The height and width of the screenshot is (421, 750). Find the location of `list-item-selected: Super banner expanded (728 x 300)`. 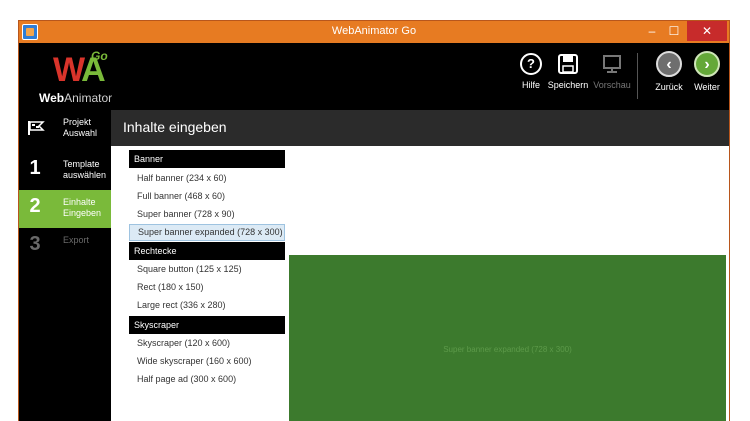

list-item-selected: Super banner expanded (728 x 300) is located at coordinates (207, 232).